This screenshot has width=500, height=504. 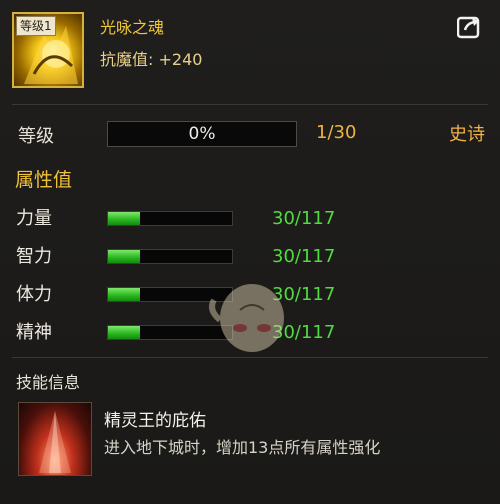 I want to click on watermark-mascot-icon, so click(x=250, y=315).